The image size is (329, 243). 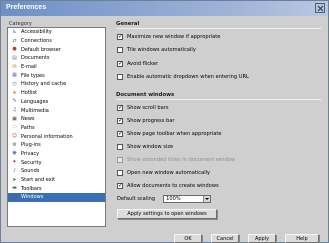 What do you see at coordinates (128, 24) in the screenshot?
I see `general-group-title: General` at bounding box center [128, 24].